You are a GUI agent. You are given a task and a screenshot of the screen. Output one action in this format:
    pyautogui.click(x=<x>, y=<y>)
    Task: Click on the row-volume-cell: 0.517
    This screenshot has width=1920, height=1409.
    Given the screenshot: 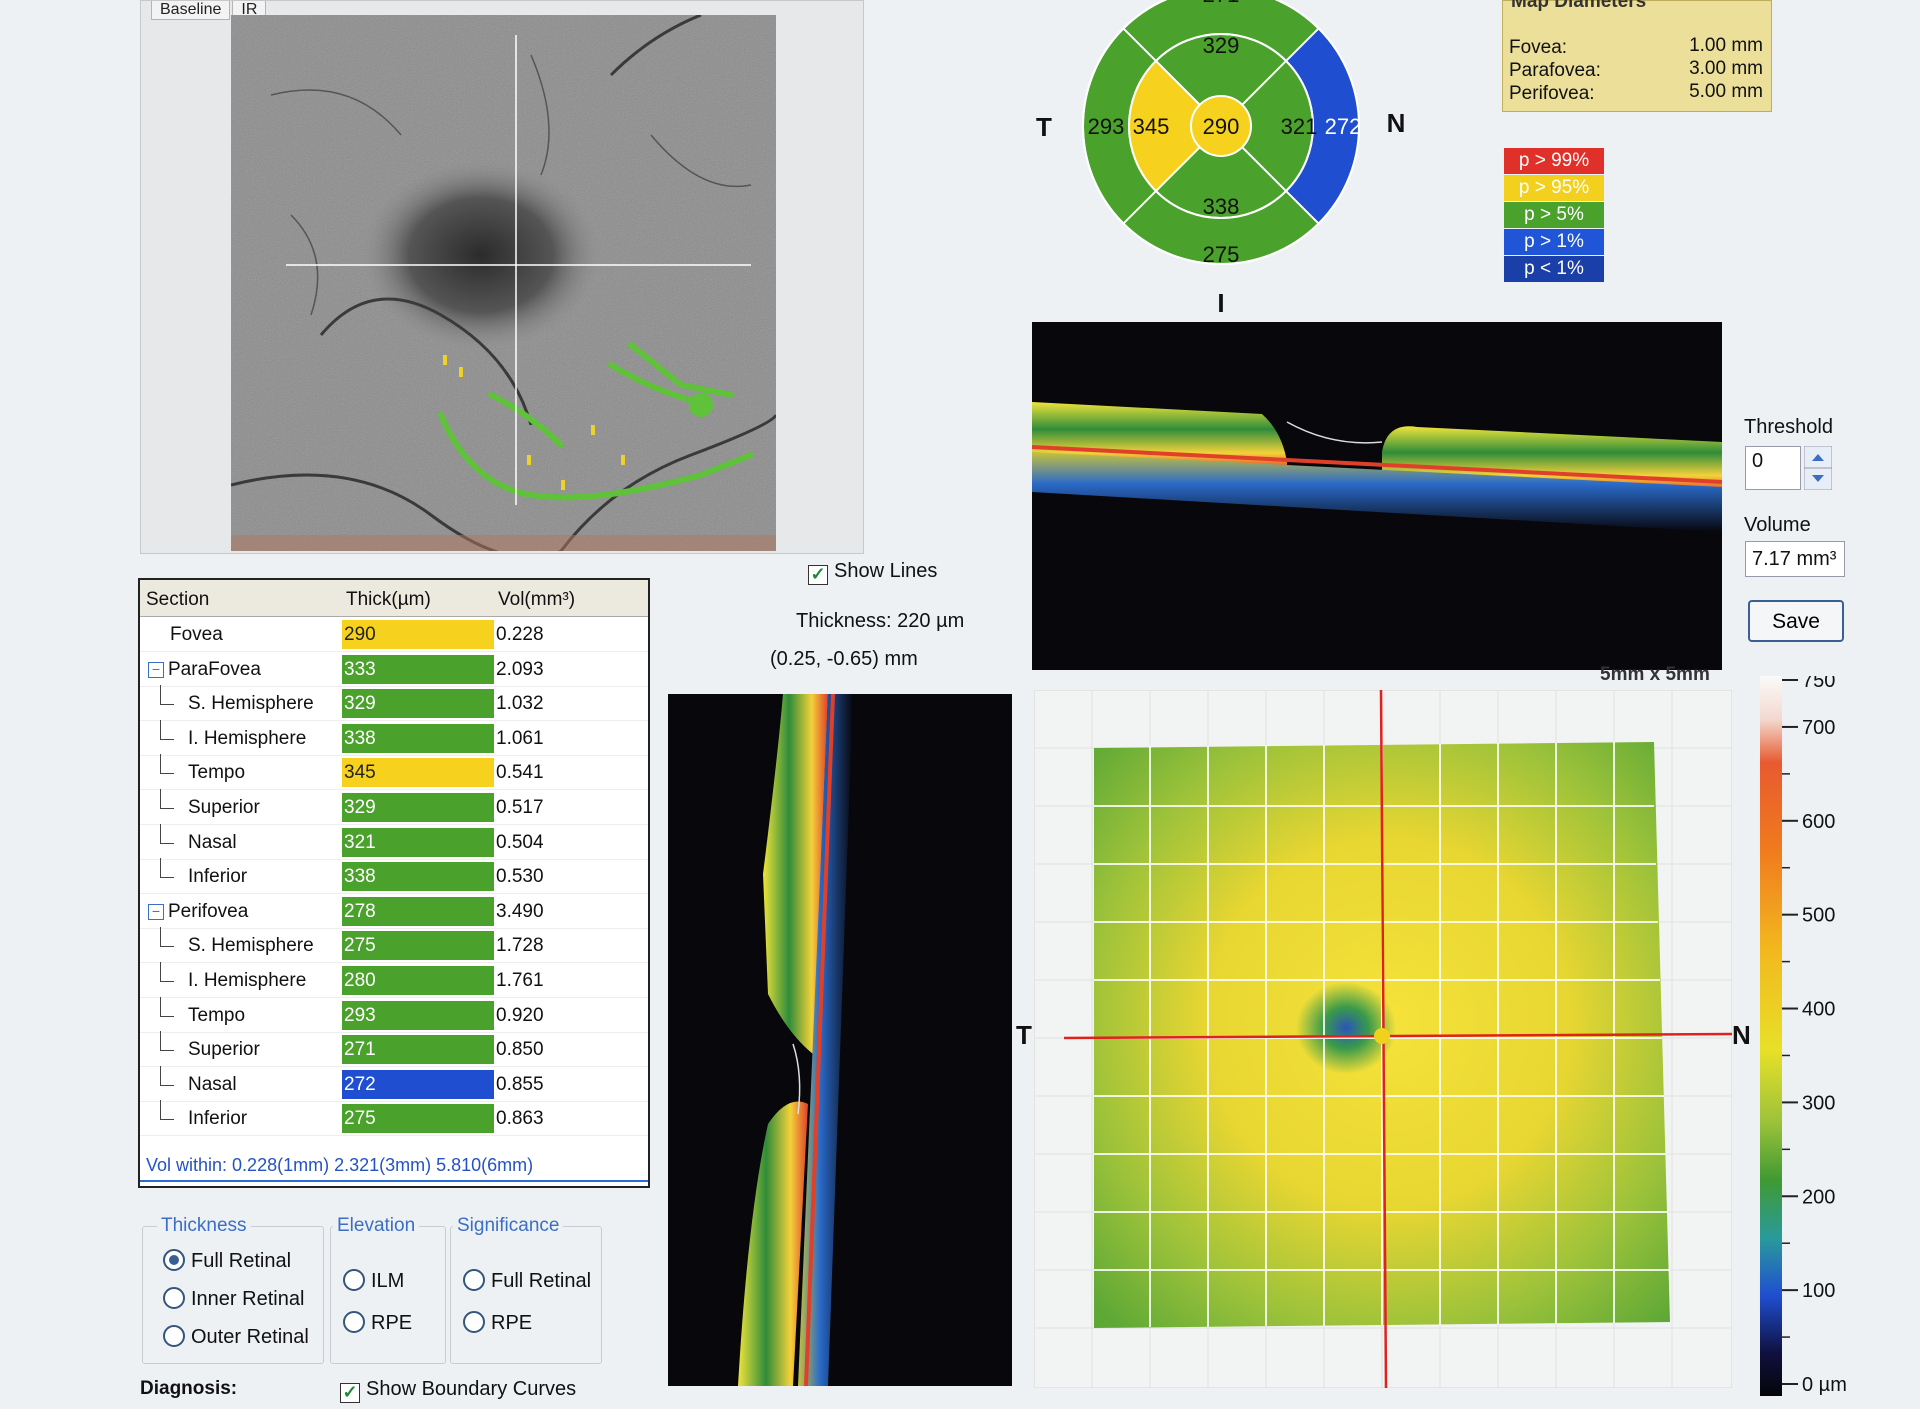 What is the action you would take?
    pyautogui.click(x=520, y=807)
    